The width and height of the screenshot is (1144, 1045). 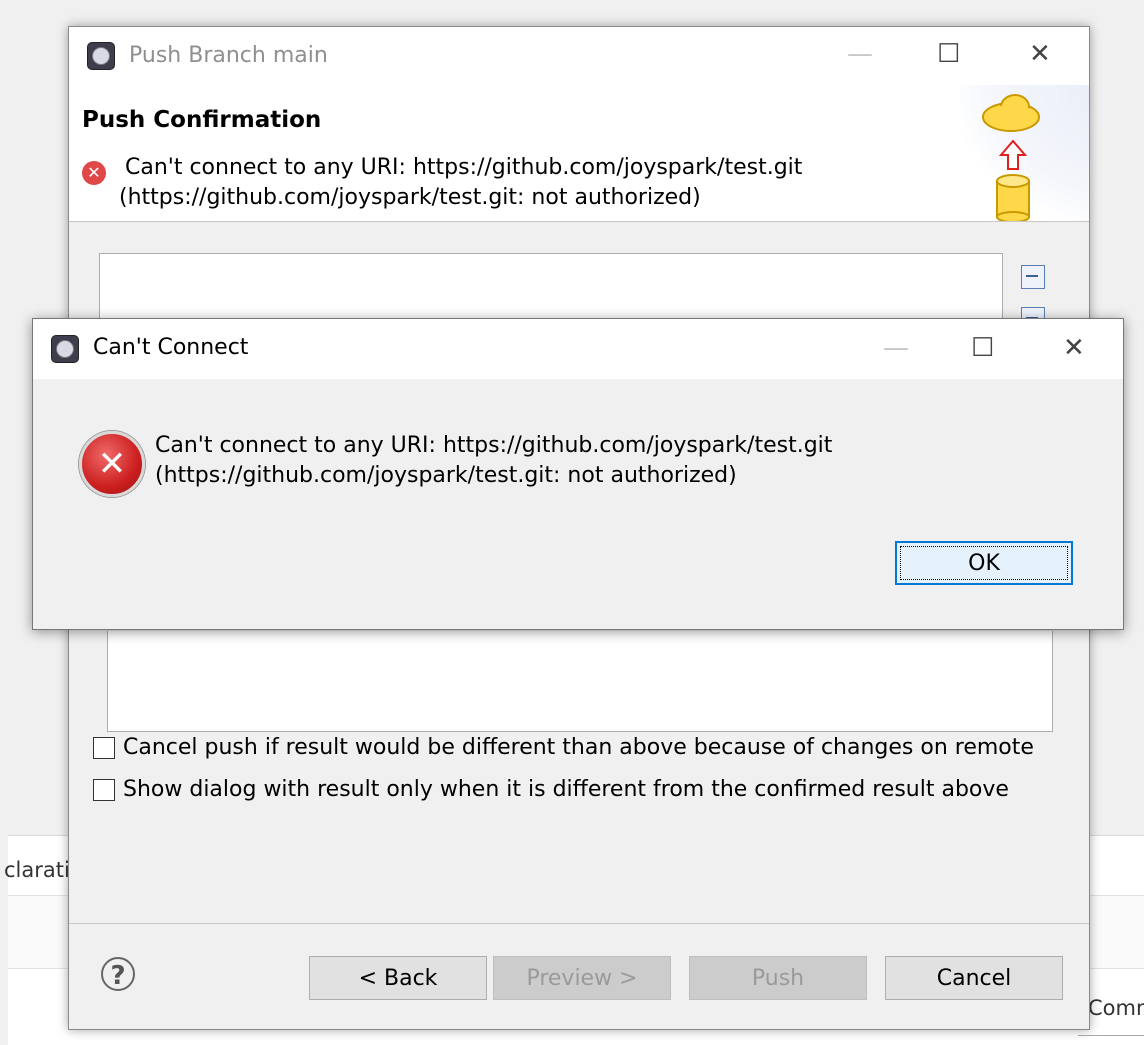 What do you see at coordinates (104, 789) in the screenshot?
I see `show-dialog-checkbox` at bounding box center [104, 789].